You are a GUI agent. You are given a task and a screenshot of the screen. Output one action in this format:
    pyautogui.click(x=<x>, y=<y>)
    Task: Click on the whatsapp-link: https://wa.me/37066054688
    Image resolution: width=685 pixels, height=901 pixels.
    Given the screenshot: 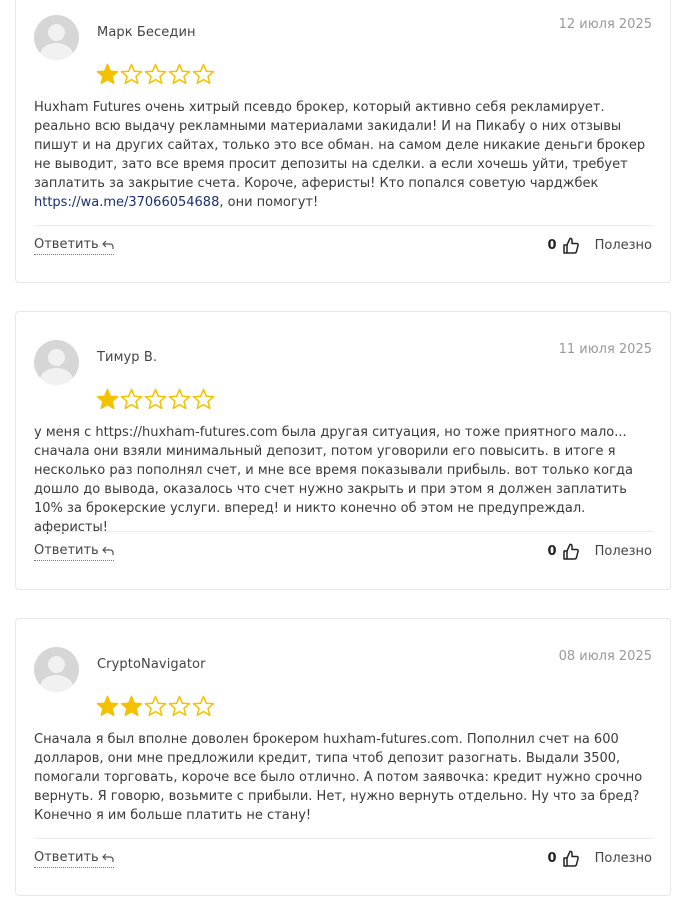 What is the action you would take?
    pyautogui.click(x=126, y=202)
    